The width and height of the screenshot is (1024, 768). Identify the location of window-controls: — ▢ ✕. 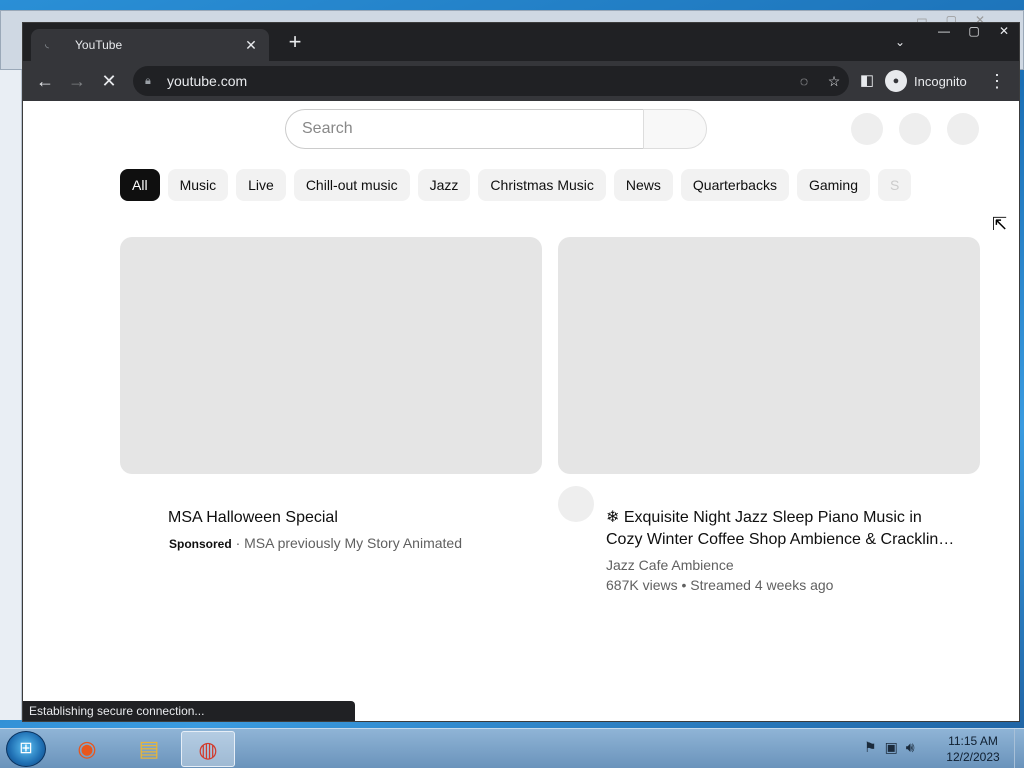
(974, 32).